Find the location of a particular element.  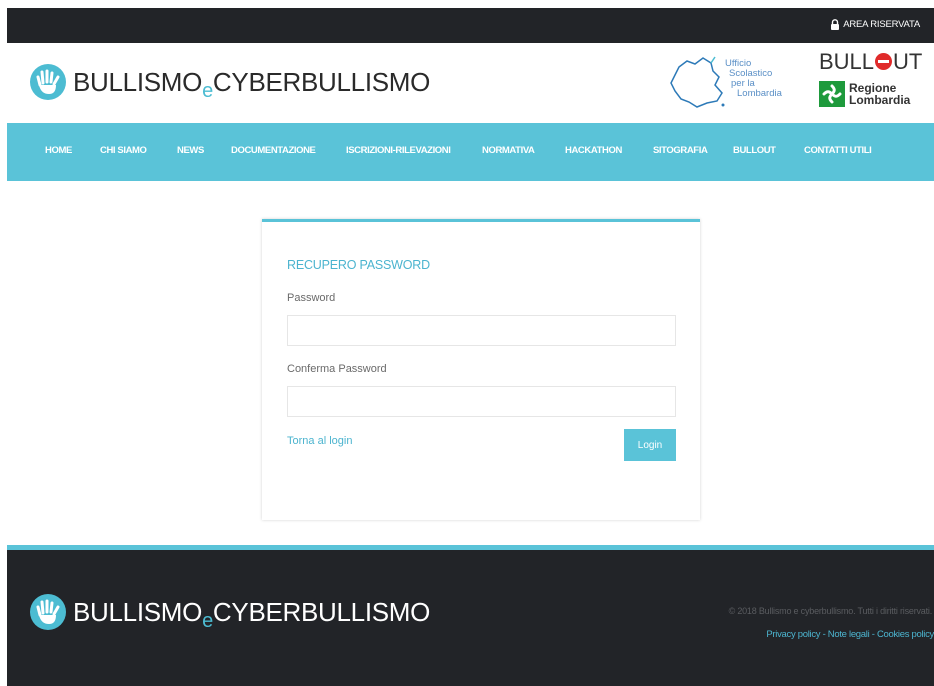

regione-text: Regione Lombardia is located at coordinates (879, 94).